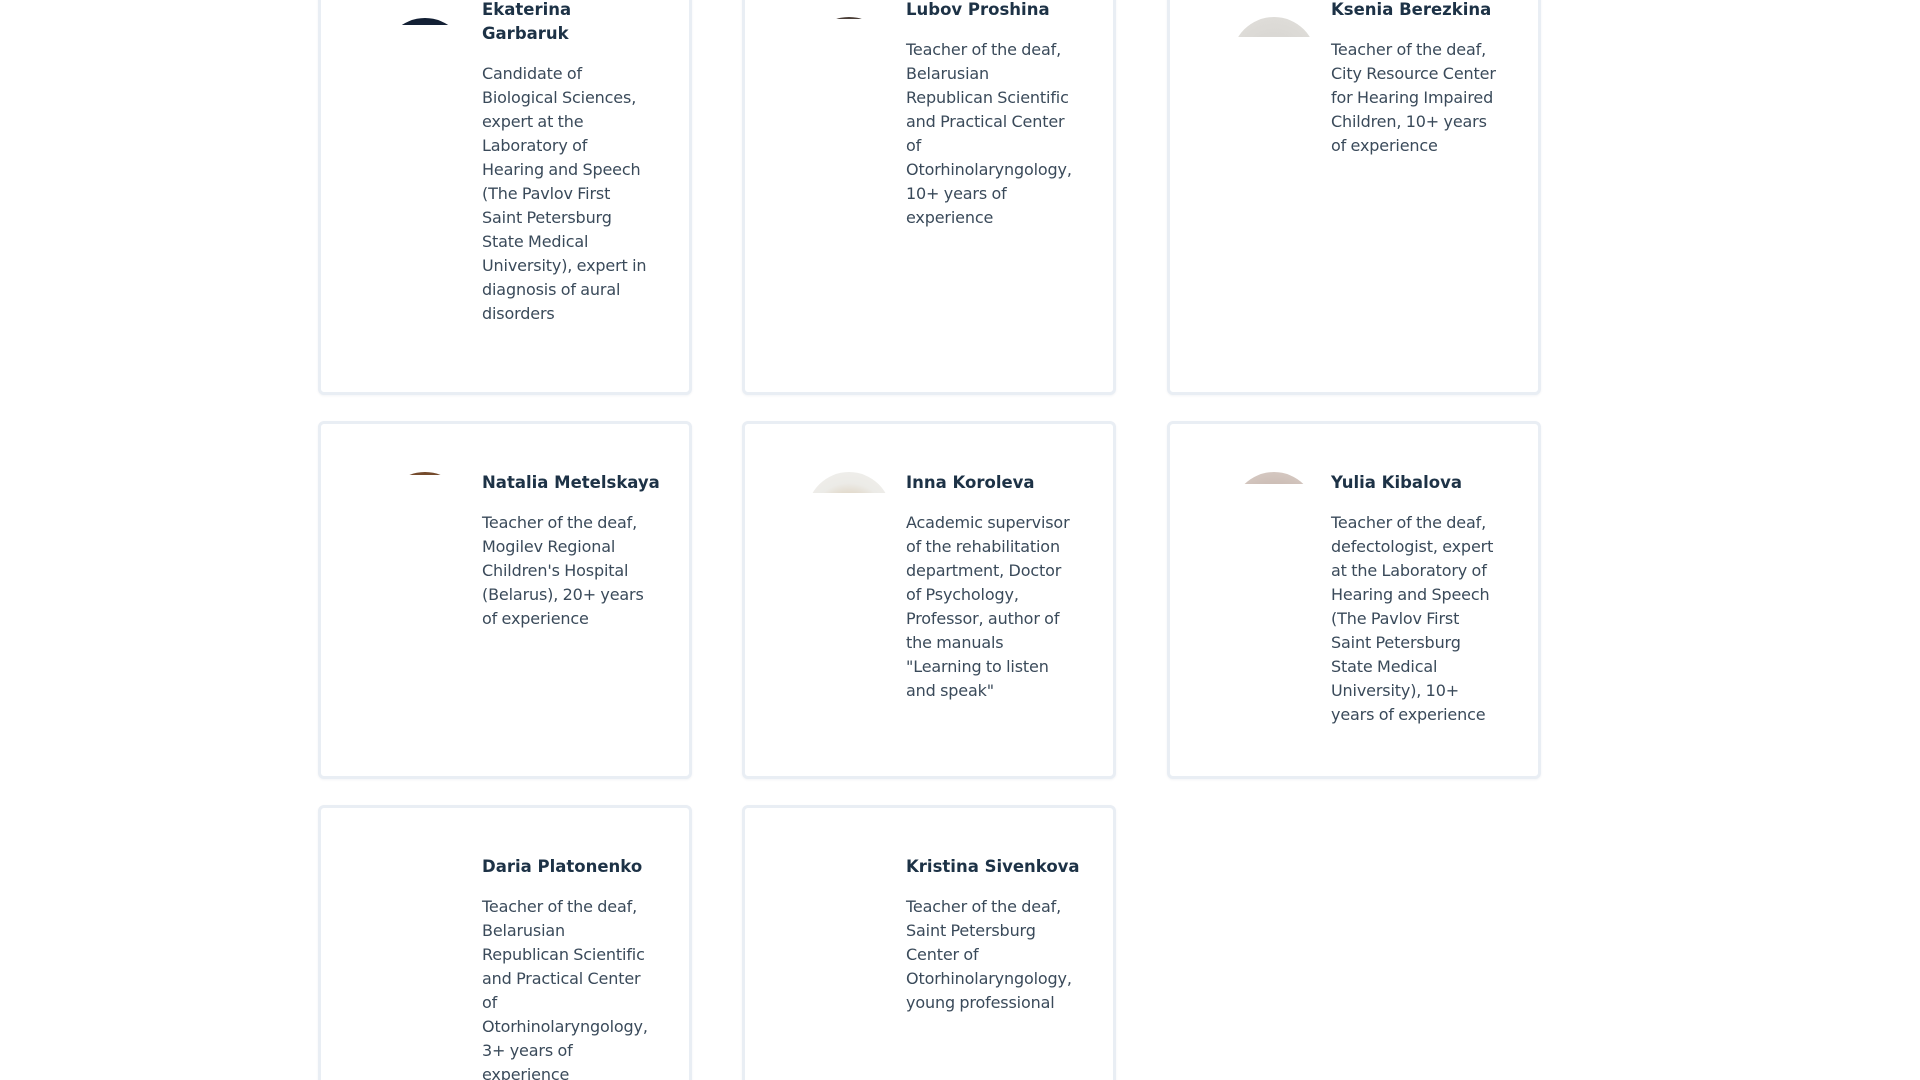 The image size is (1920, 1080). Describe the element at coordinates (978, 9) in the screenshot. I see `expert-name: Lubov Proshina` at that location.